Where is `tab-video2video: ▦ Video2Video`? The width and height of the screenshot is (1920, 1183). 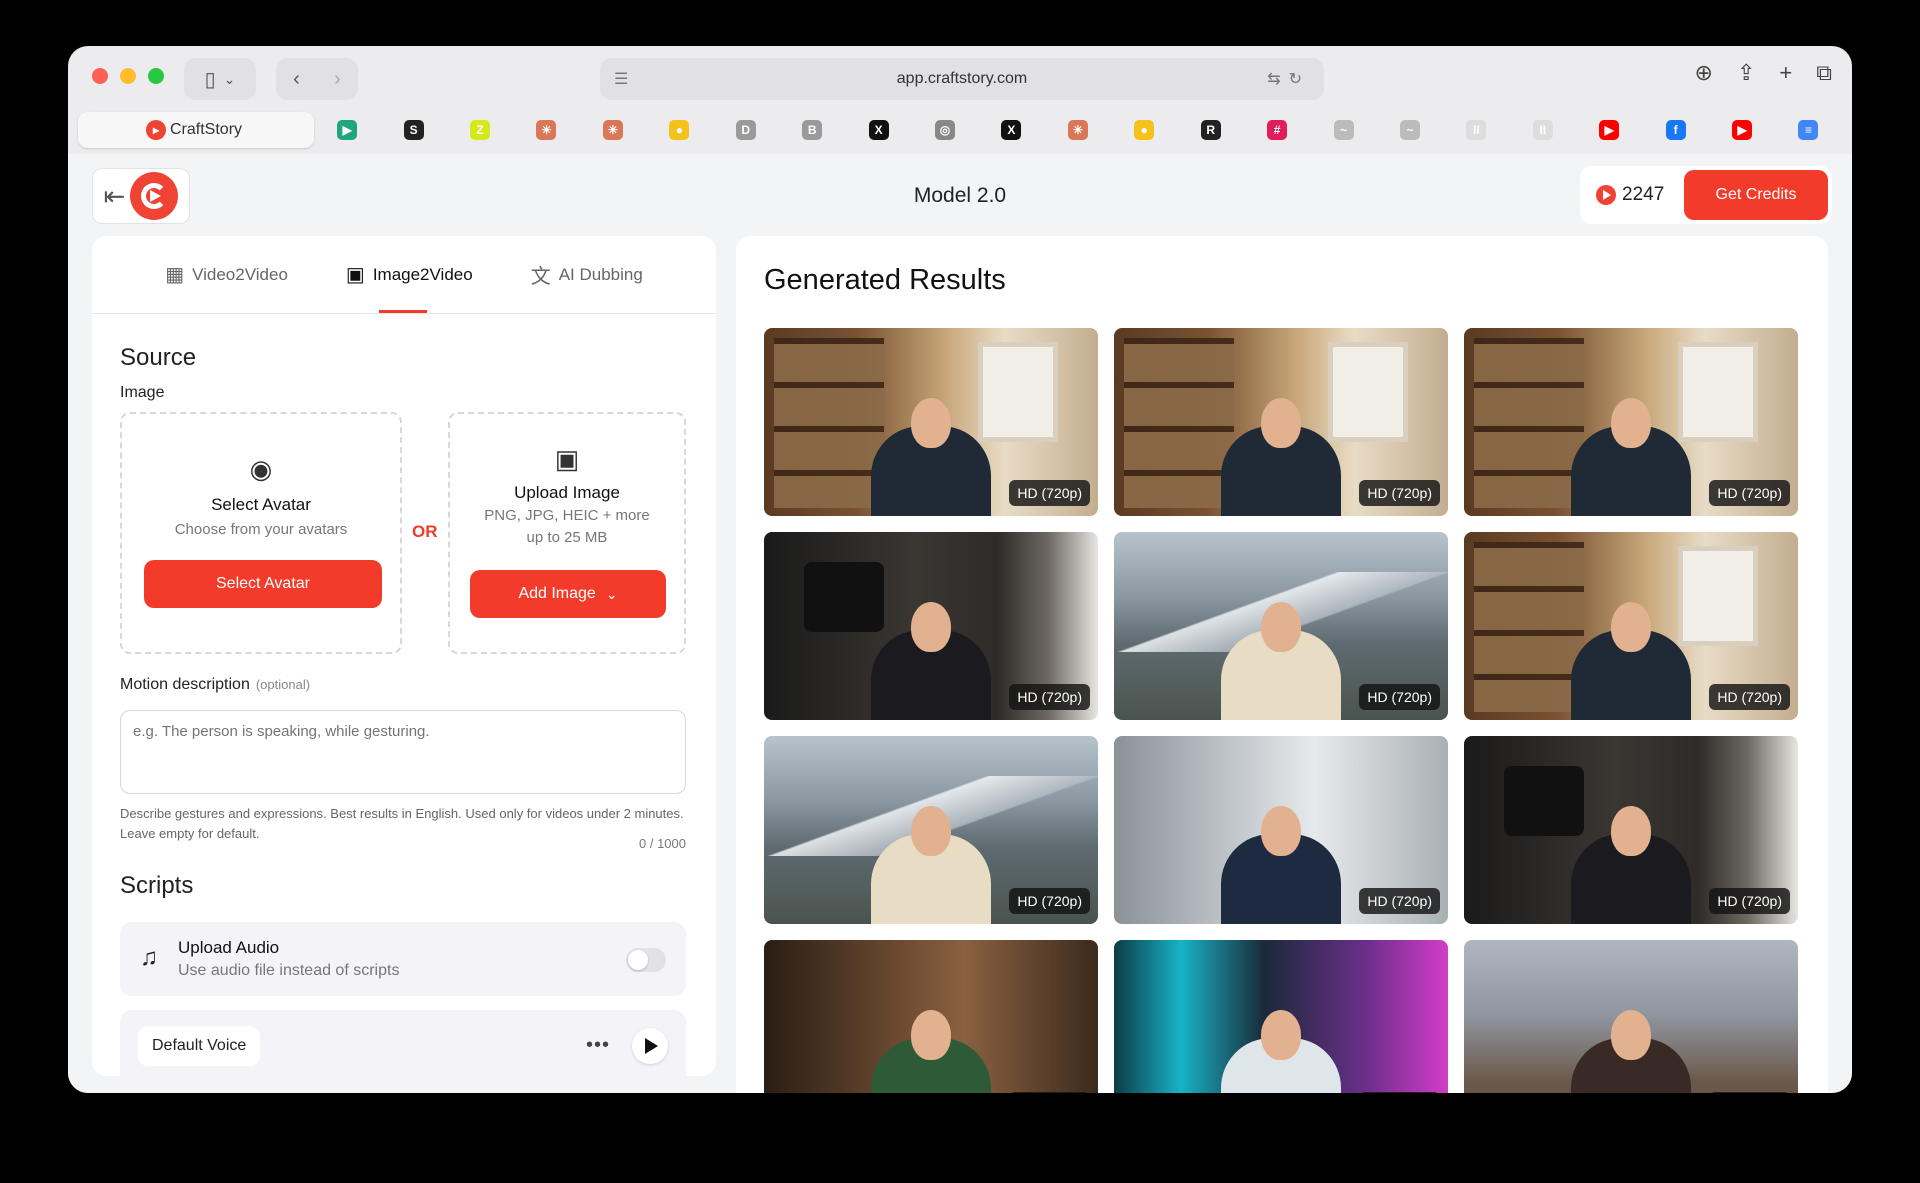
tab-video2video: ▦ Video2Video is located at coordinates (226, 274).